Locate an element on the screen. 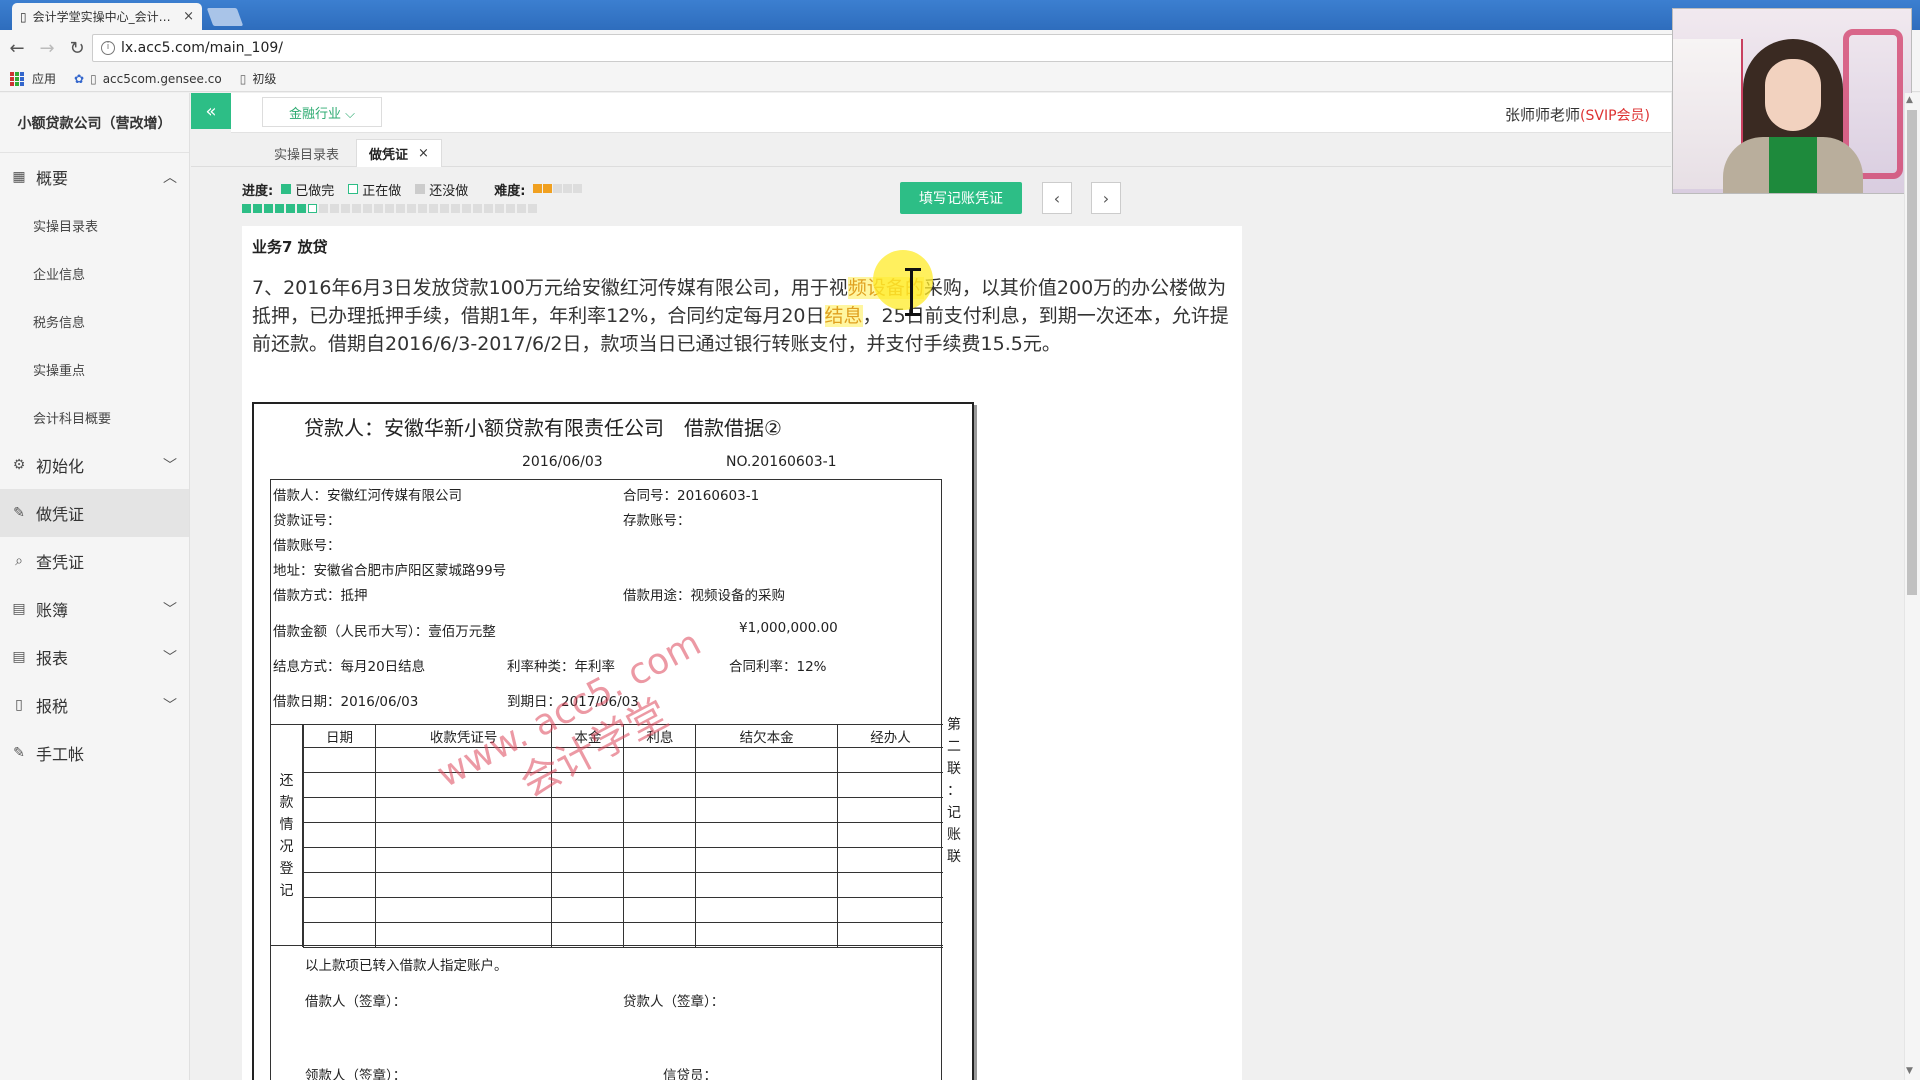 The height and width of the screenshot is (1080, 1920). bookmark-chuji: ▯ 初级 is located at coordinates (258, 78).